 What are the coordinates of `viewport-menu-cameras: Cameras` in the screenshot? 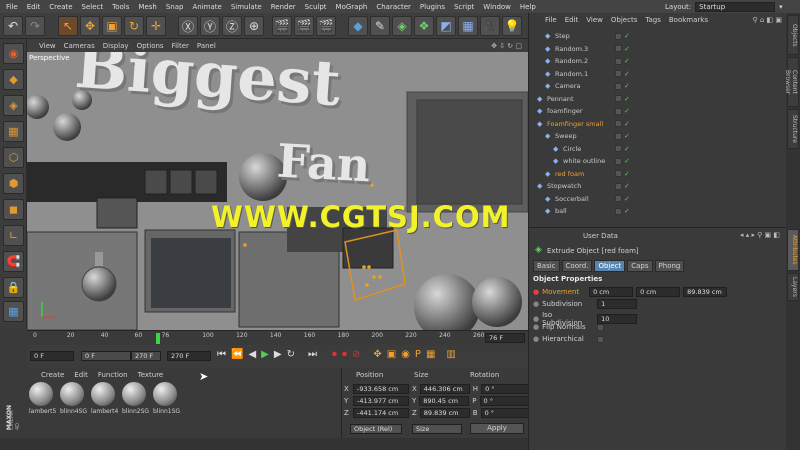 It's located at (79, 46).